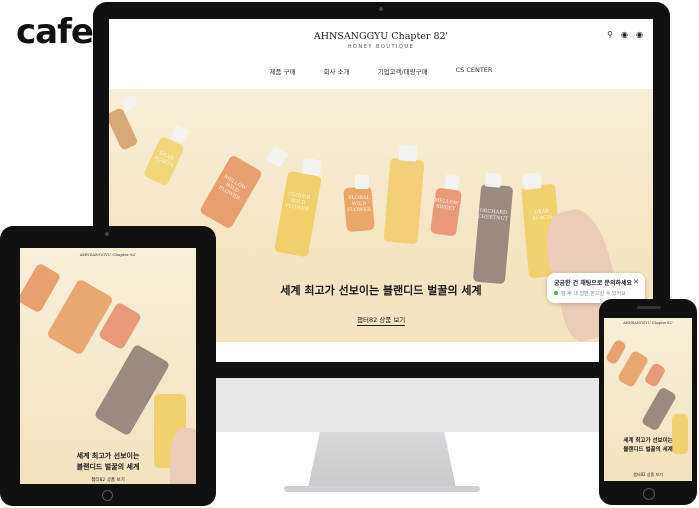  I want to click on phone-home-button, so click(649, 494).